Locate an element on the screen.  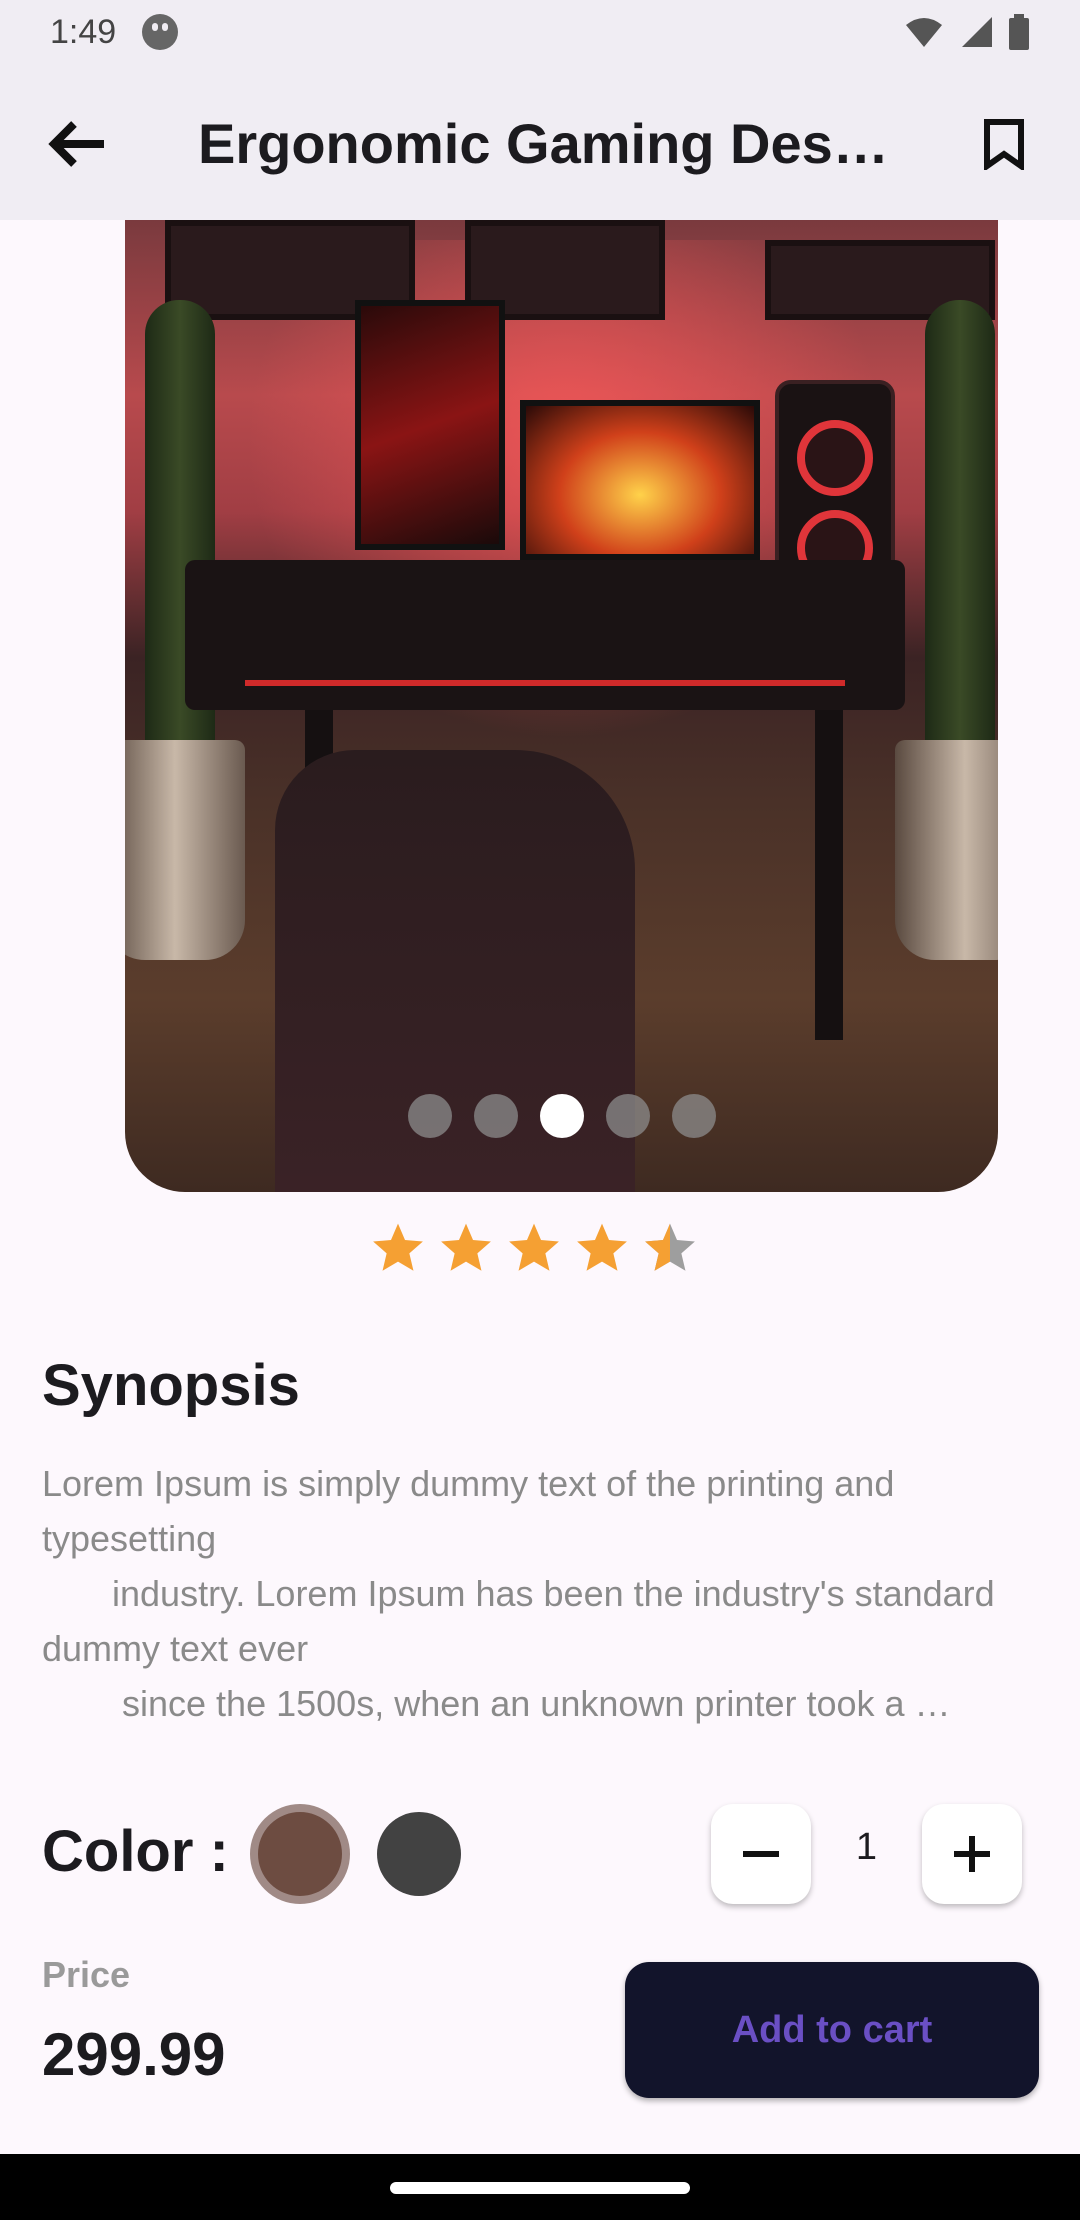
bookmark-icon is located at coordinates (1004, 144).